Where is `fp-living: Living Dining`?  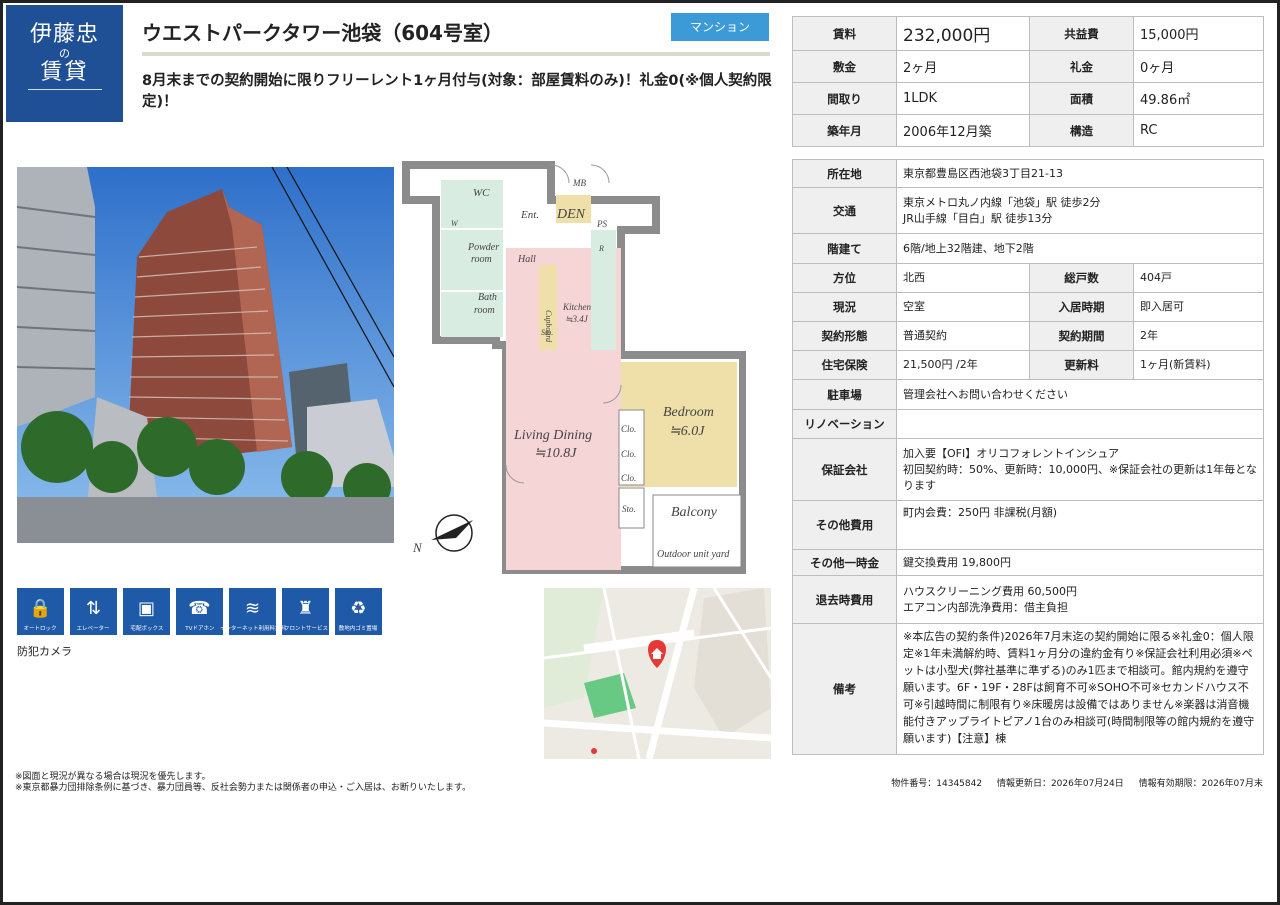
fp-living: Living Dining is located at coordinates (552, 435).